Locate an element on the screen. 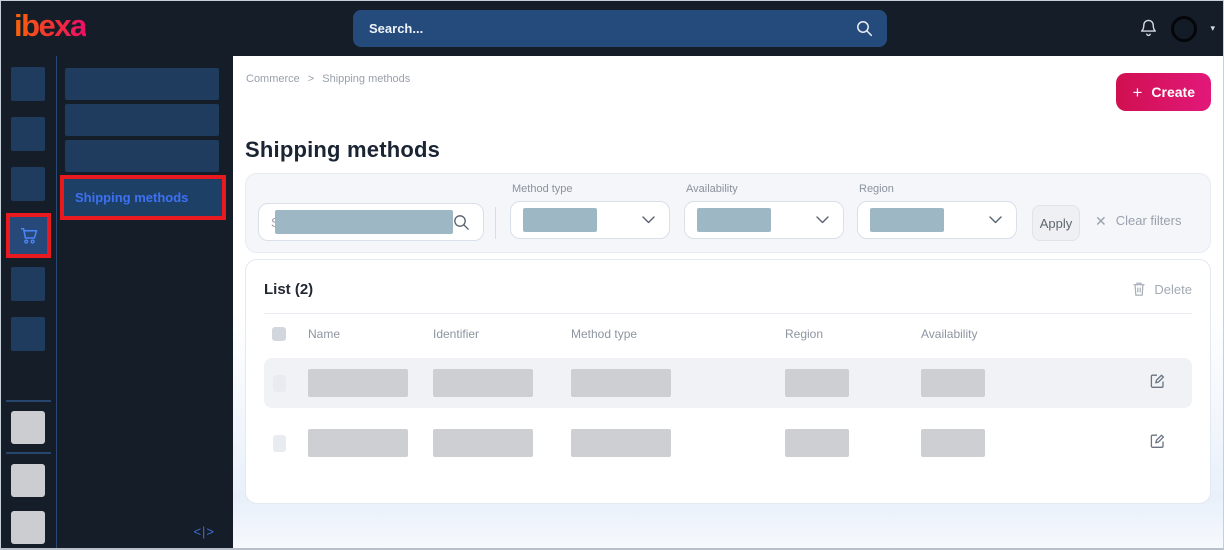 The image size is (1224, 550). user-menu-caret-icon: ▾ is located at coordinates (1212, 28).